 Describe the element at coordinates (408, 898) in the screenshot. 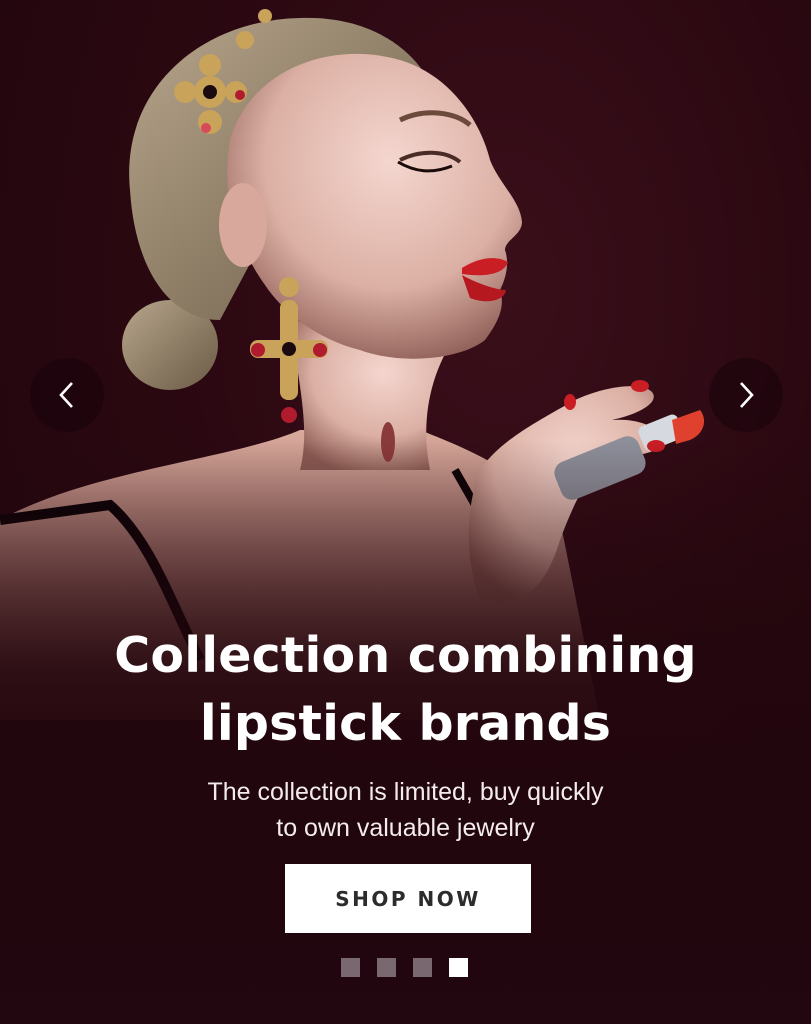

I see `shop-now-button: SHOP NOW` at that location.